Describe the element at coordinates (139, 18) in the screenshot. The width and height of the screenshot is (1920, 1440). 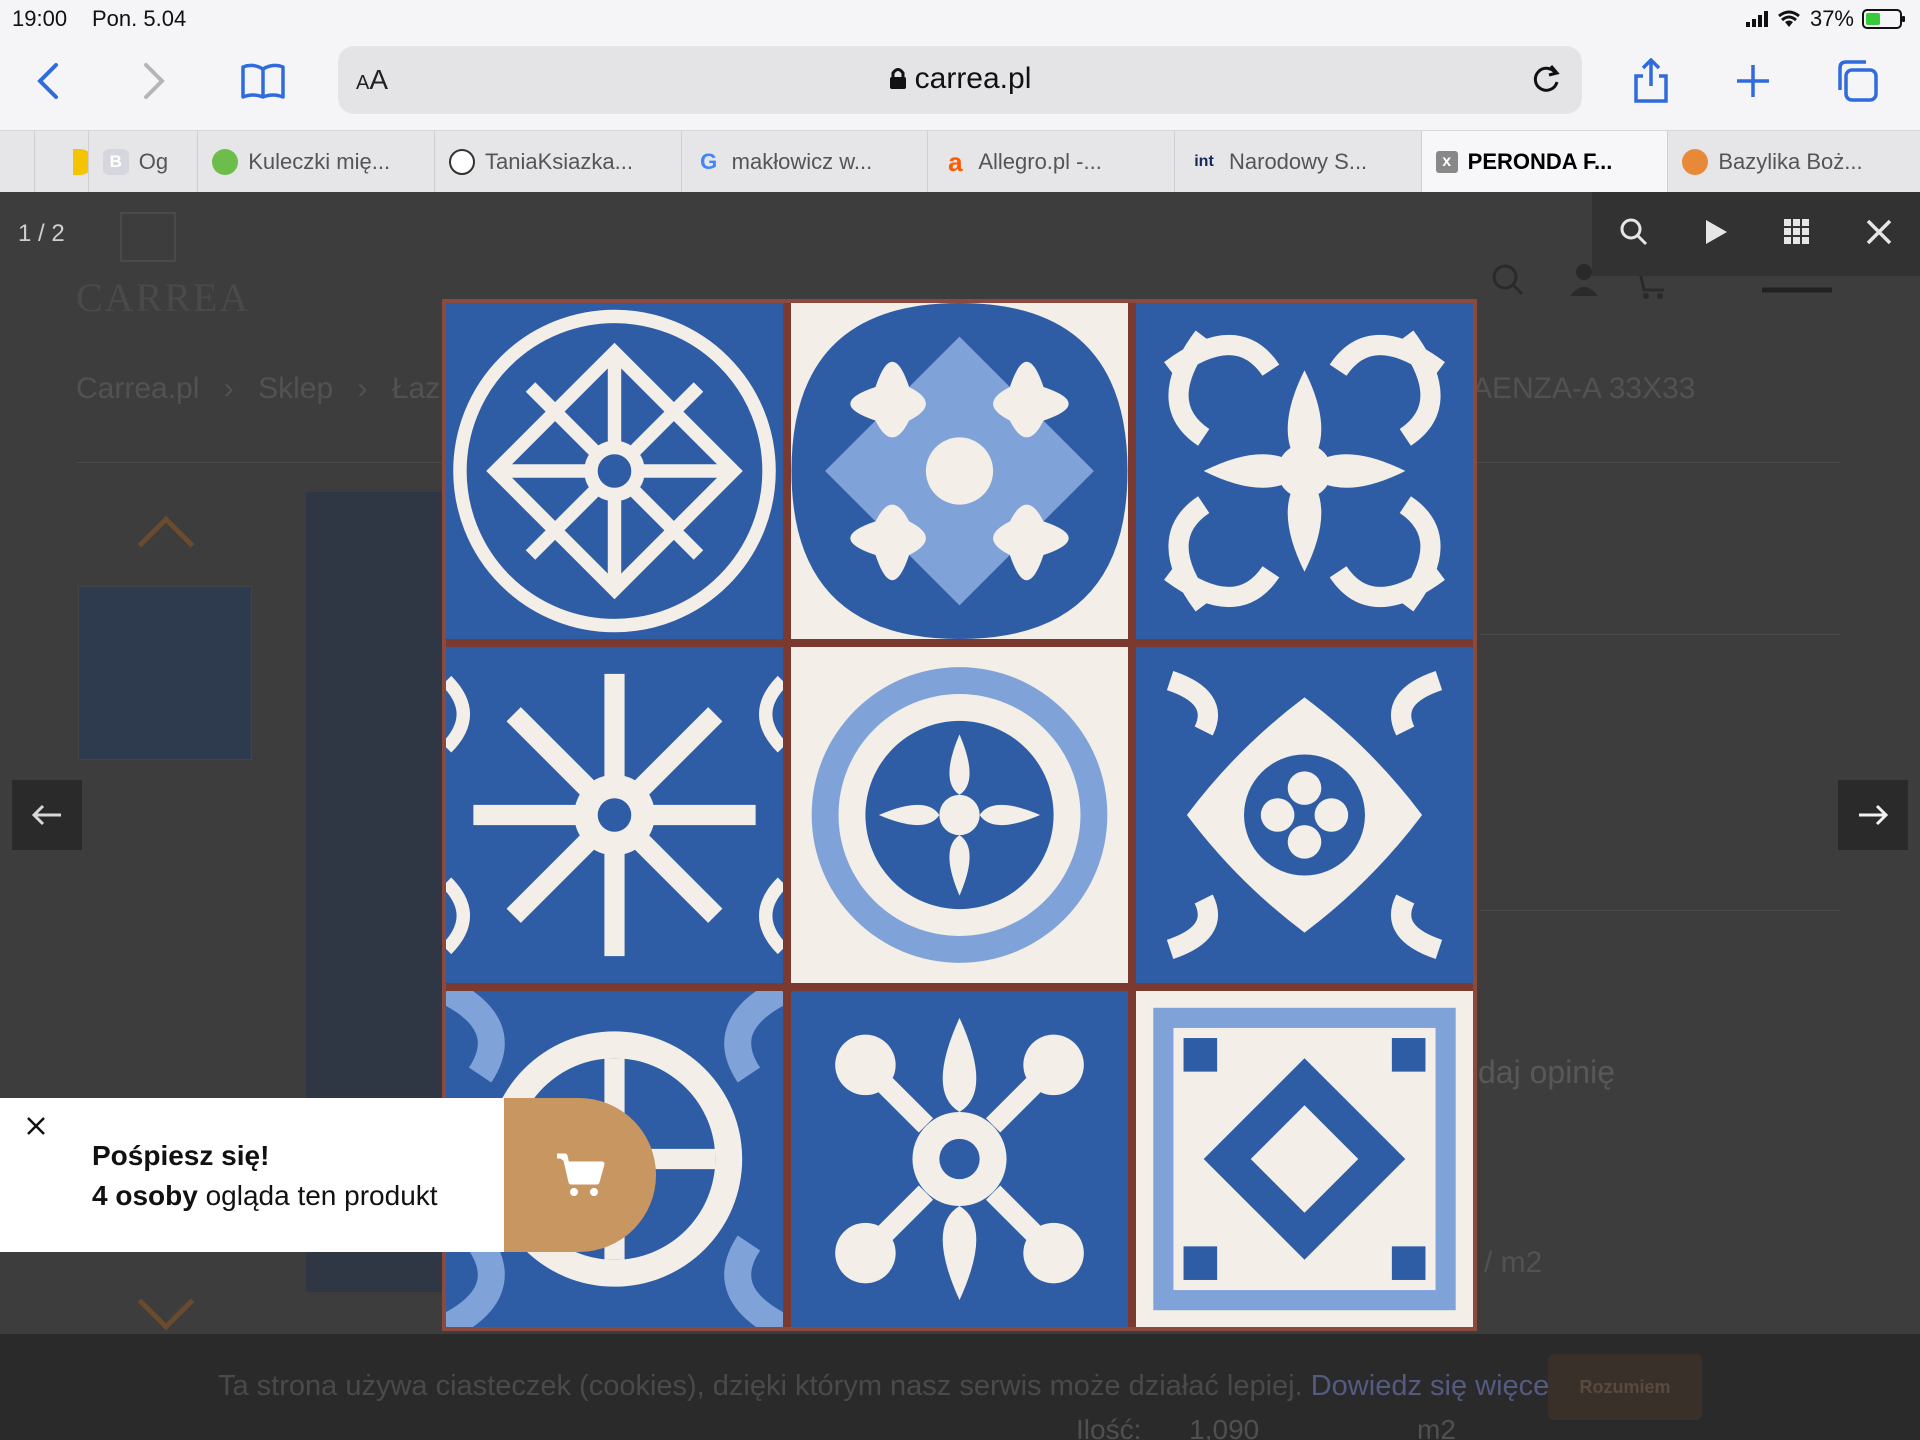
I see `status-date: Pon. 5.04` at that location.